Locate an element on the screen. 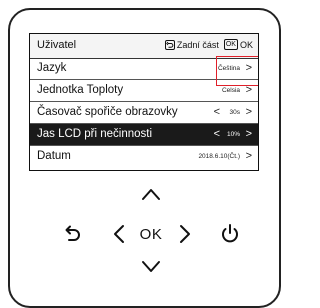 This screenshot has height=308, width=320. left-button is located at coordinates (119, 234).